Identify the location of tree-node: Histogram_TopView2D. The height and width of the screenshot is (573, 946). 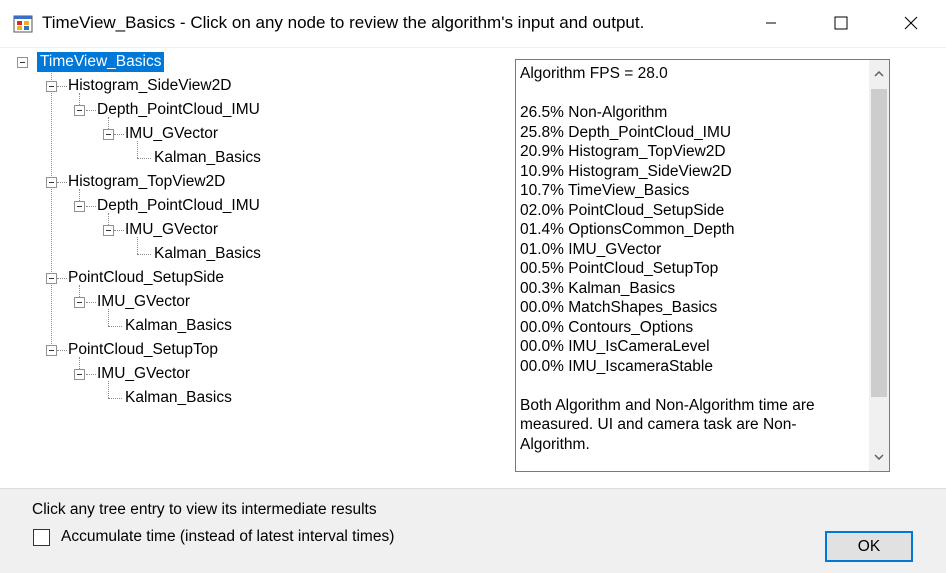
(146, 182).